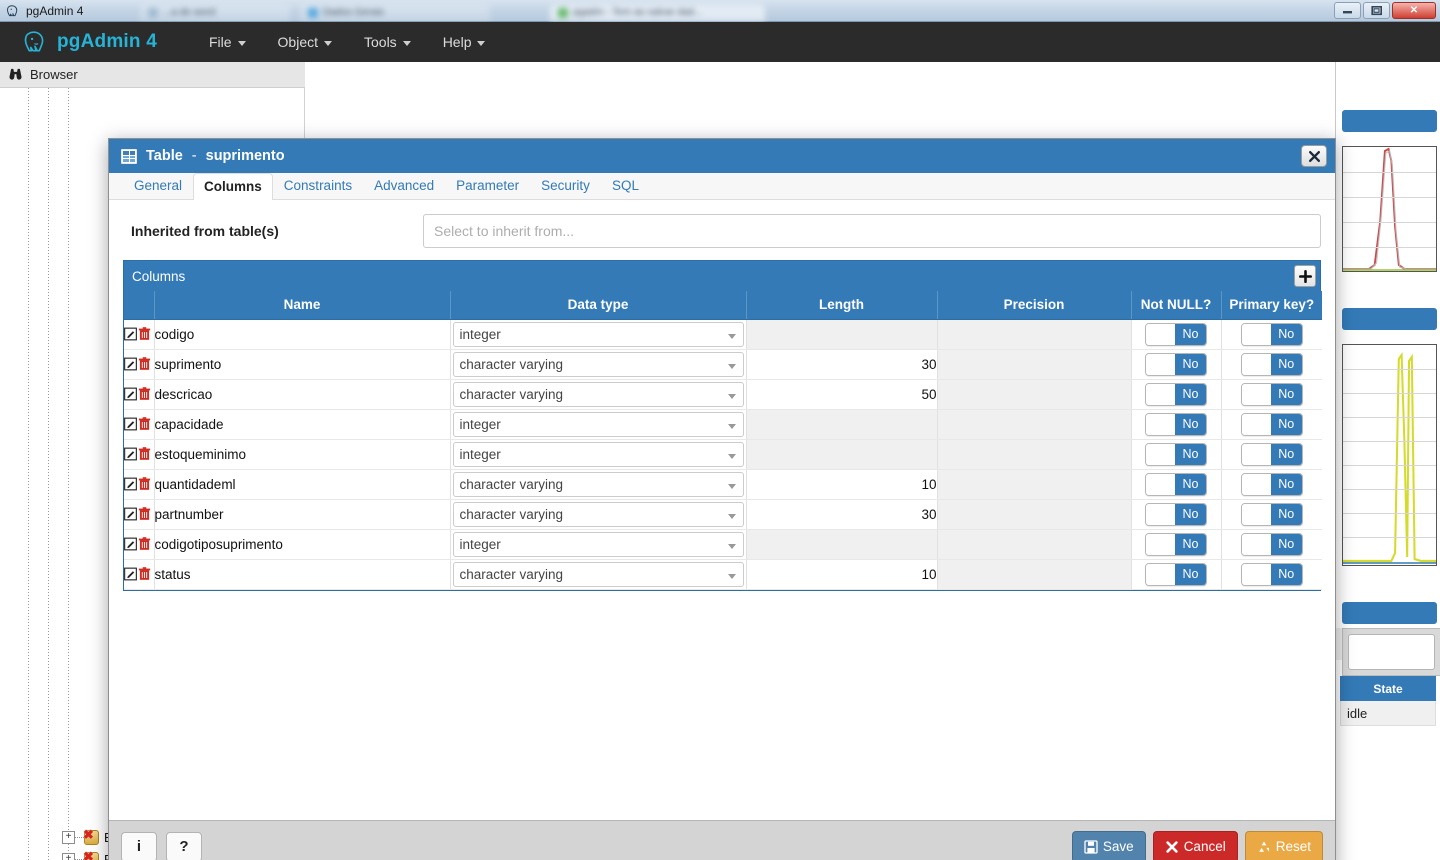 Image resolution: width=1440 pixels, height=860 pixels. Describe the element at coordinates (302, 454) in the screenshot. I see `row-name-cell: estoqueminimo` at that location.